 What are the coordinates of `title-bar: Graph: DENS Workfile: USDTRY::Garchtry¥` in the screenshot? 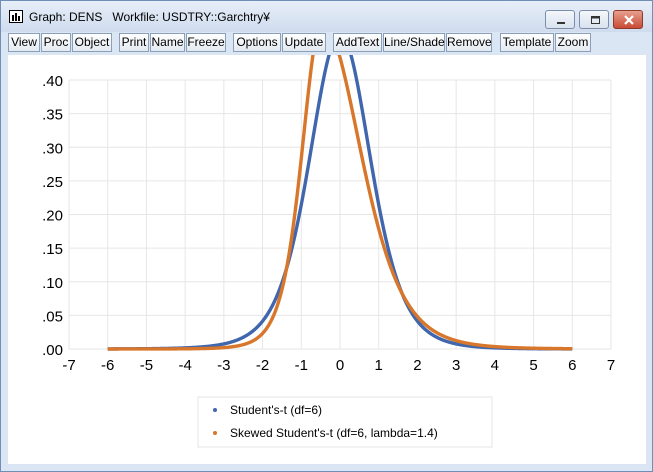 It's located at (326, 16).